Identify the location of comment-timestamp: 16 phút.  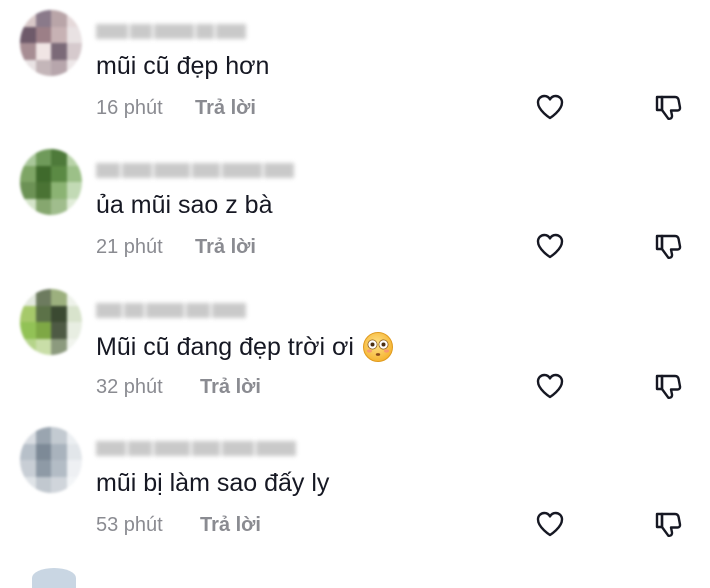
(129, 108).